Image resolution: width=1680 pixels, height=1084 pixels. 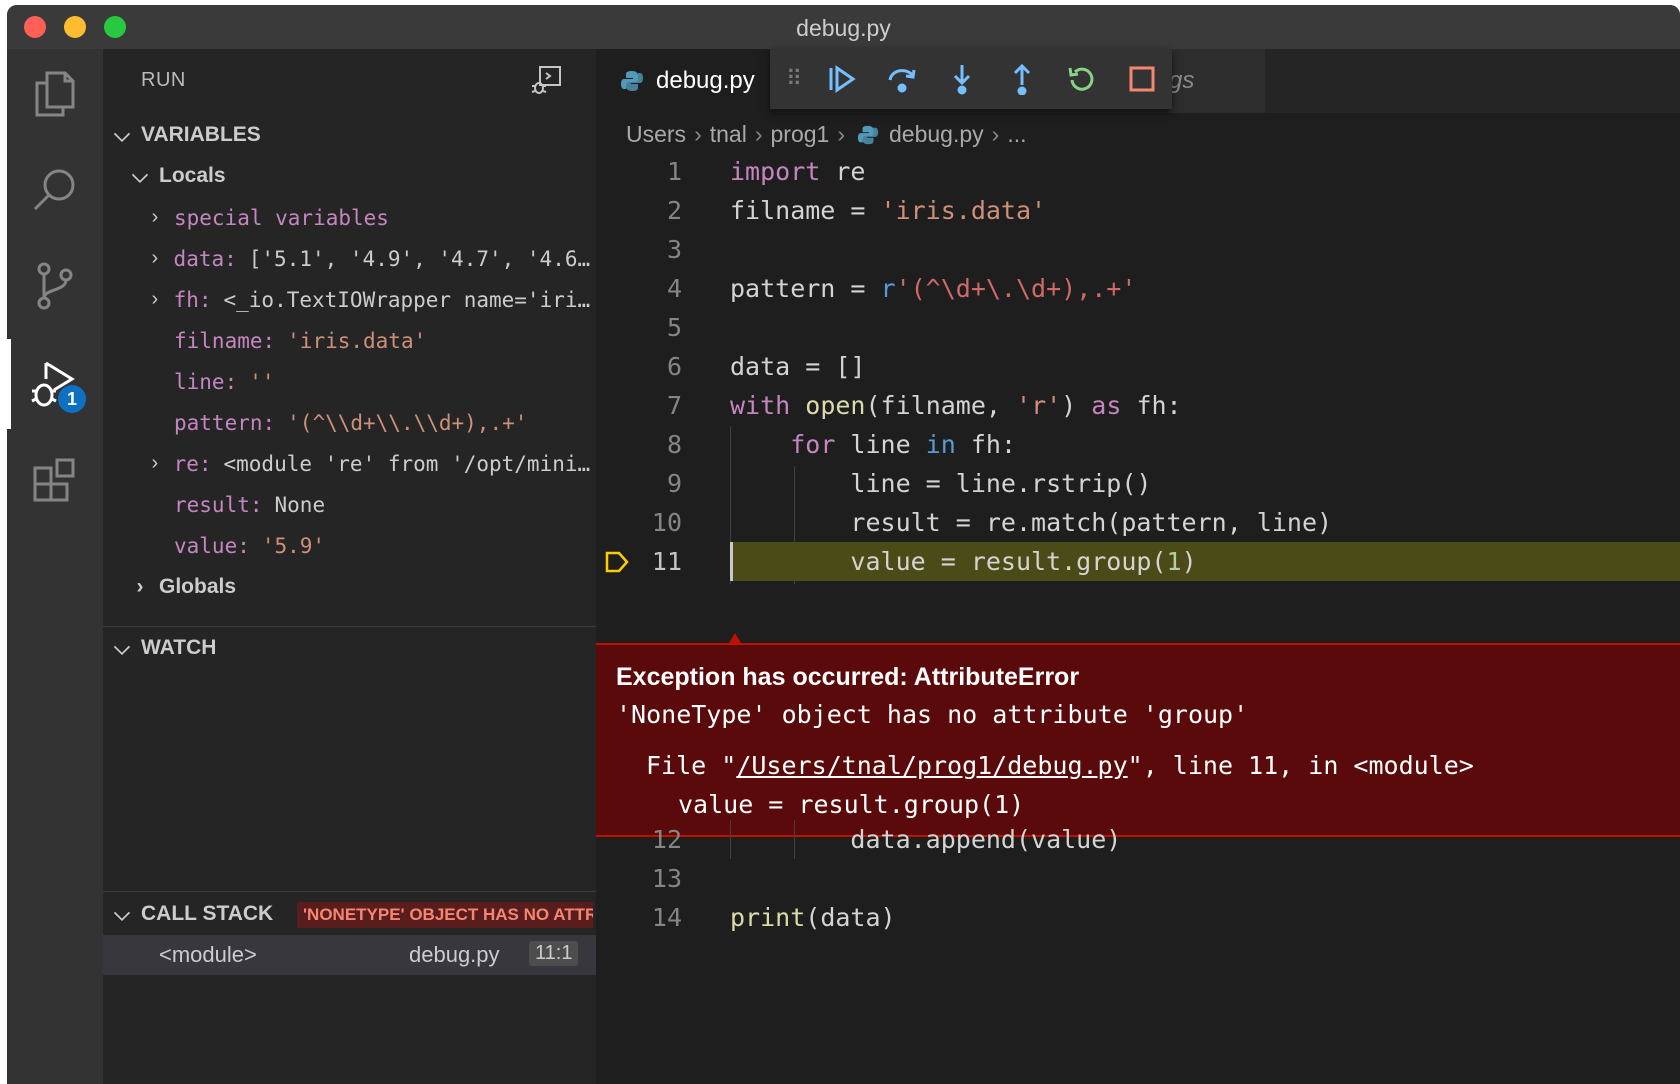 I want to click on variable-row: value: '5.9', so click(x=349, y=545).